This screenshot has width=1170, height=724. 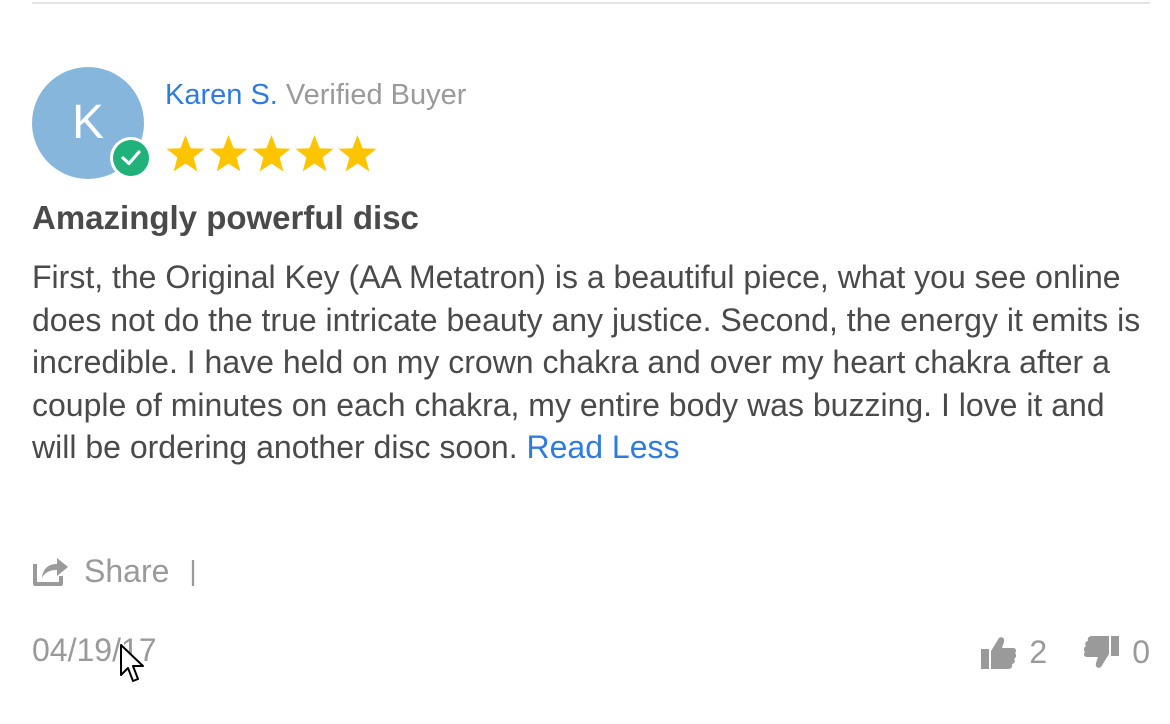 I want to click on share-row: Share |, so click(x=114, y=571).